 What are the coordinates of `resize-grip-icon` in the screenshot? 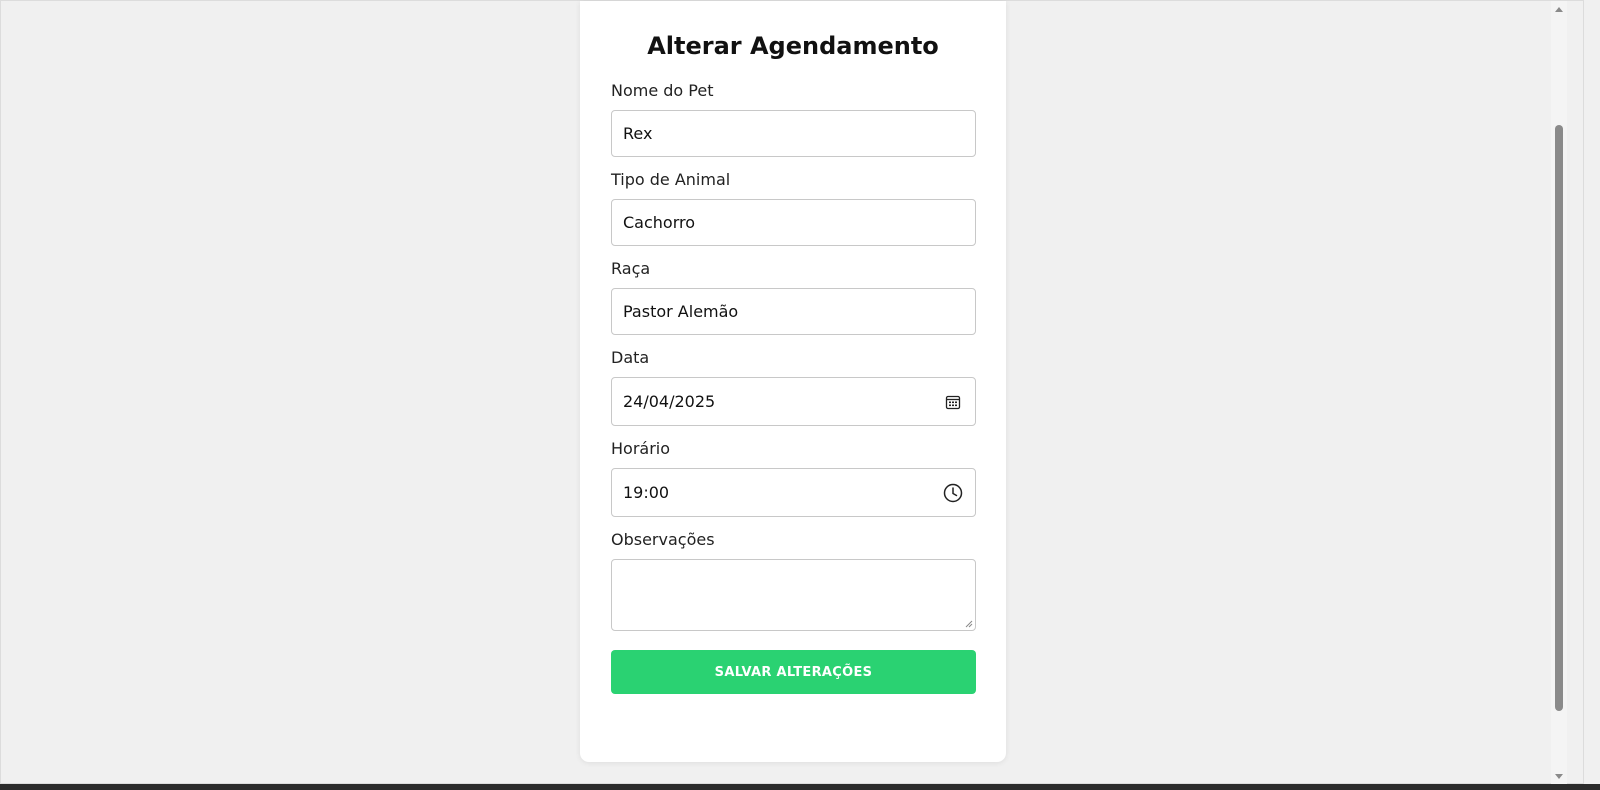 It's located at (968, 623).